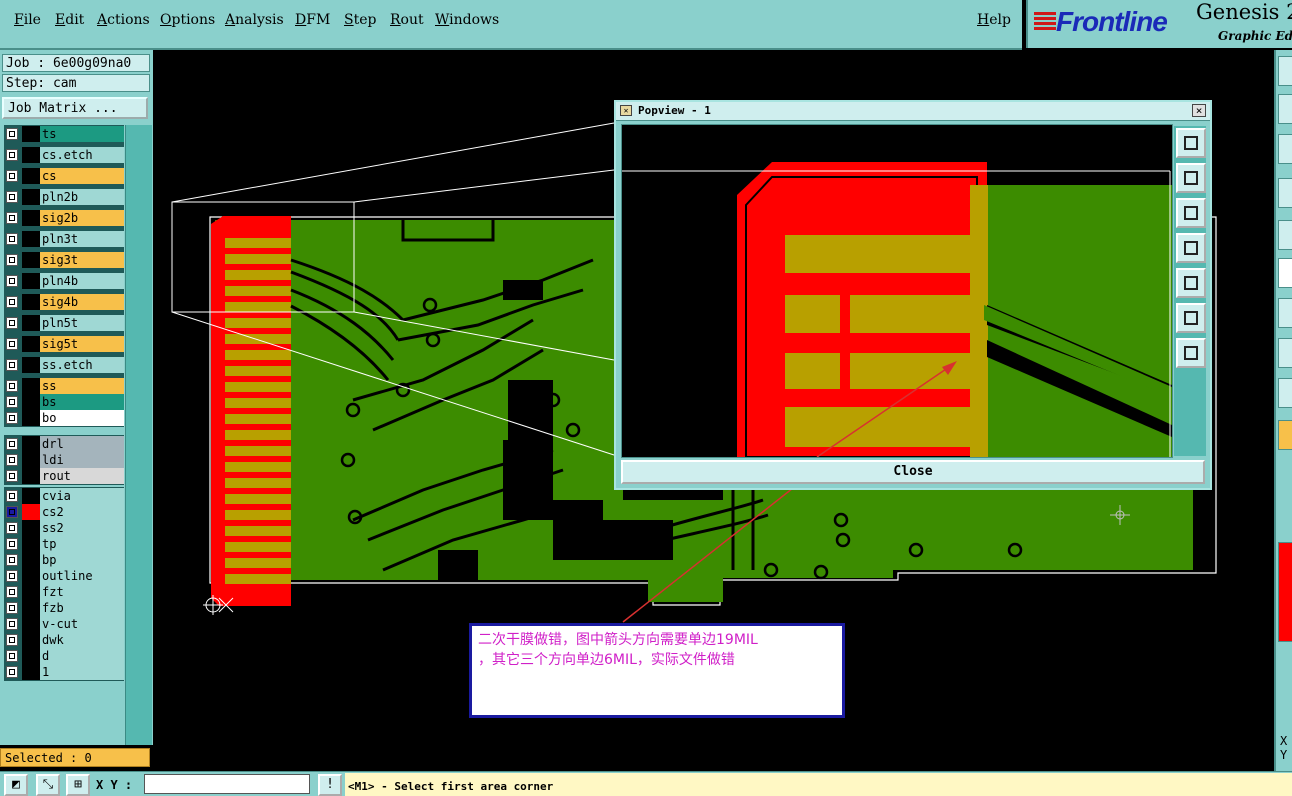 The width and height of the screenshot is (1292, 796). What do you see at coordinates (82, 281) in the screenshot?
I see `layer-name: pln4b` at bounding box center [82, 281].